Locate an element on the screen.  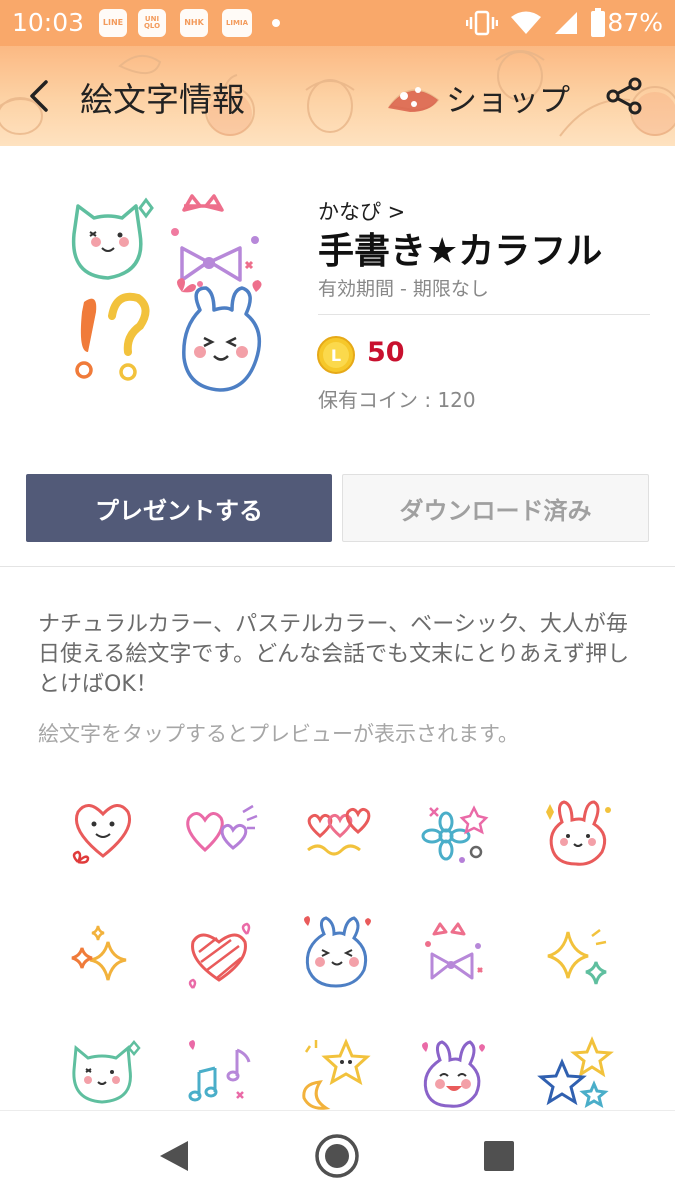
sparkles-yellow-emoji is located at coordinates (577, 953).